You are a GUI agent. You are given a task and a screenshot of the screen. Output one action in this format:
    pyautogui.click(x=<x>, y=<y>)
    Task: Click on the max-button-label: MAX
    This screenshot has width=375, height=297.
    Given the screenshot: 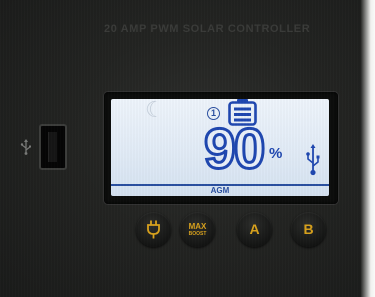 What is the action you would take?
    pyautogui.click(x=197, y=226)
    